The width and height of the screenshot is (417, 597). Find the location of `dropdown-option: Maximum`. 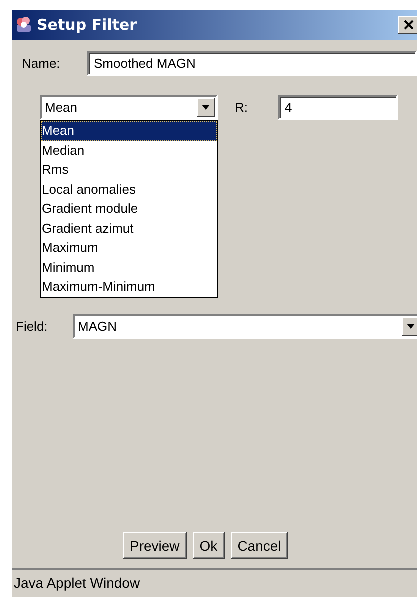

dropdown-option: Maximum is located at coordinates (129, 248).